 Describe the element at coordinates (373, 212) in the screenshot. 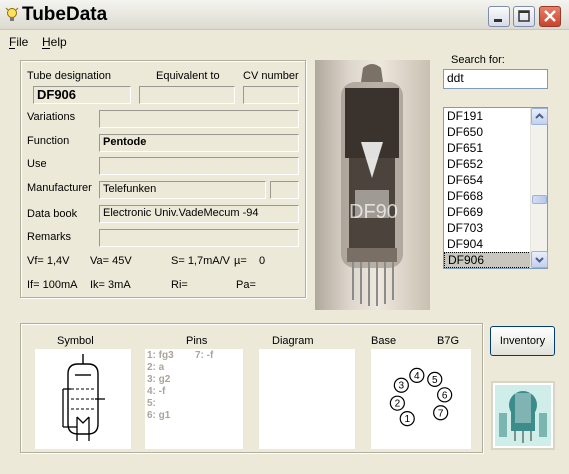

I see `svg-text: DF90` at that location.